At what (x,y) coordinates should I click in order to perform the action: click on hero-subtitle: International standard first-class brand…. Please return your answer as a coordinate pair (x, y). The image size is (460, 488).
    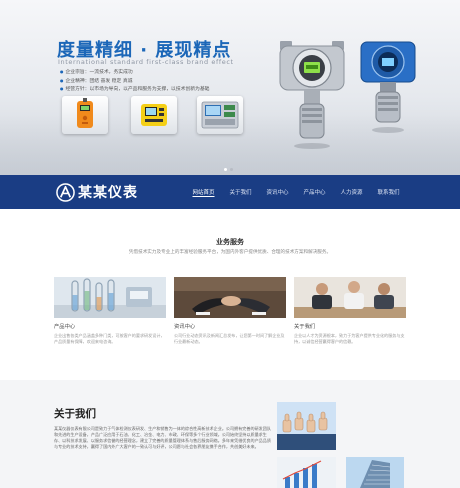
    Looking at the image, I should click on (146, 62).